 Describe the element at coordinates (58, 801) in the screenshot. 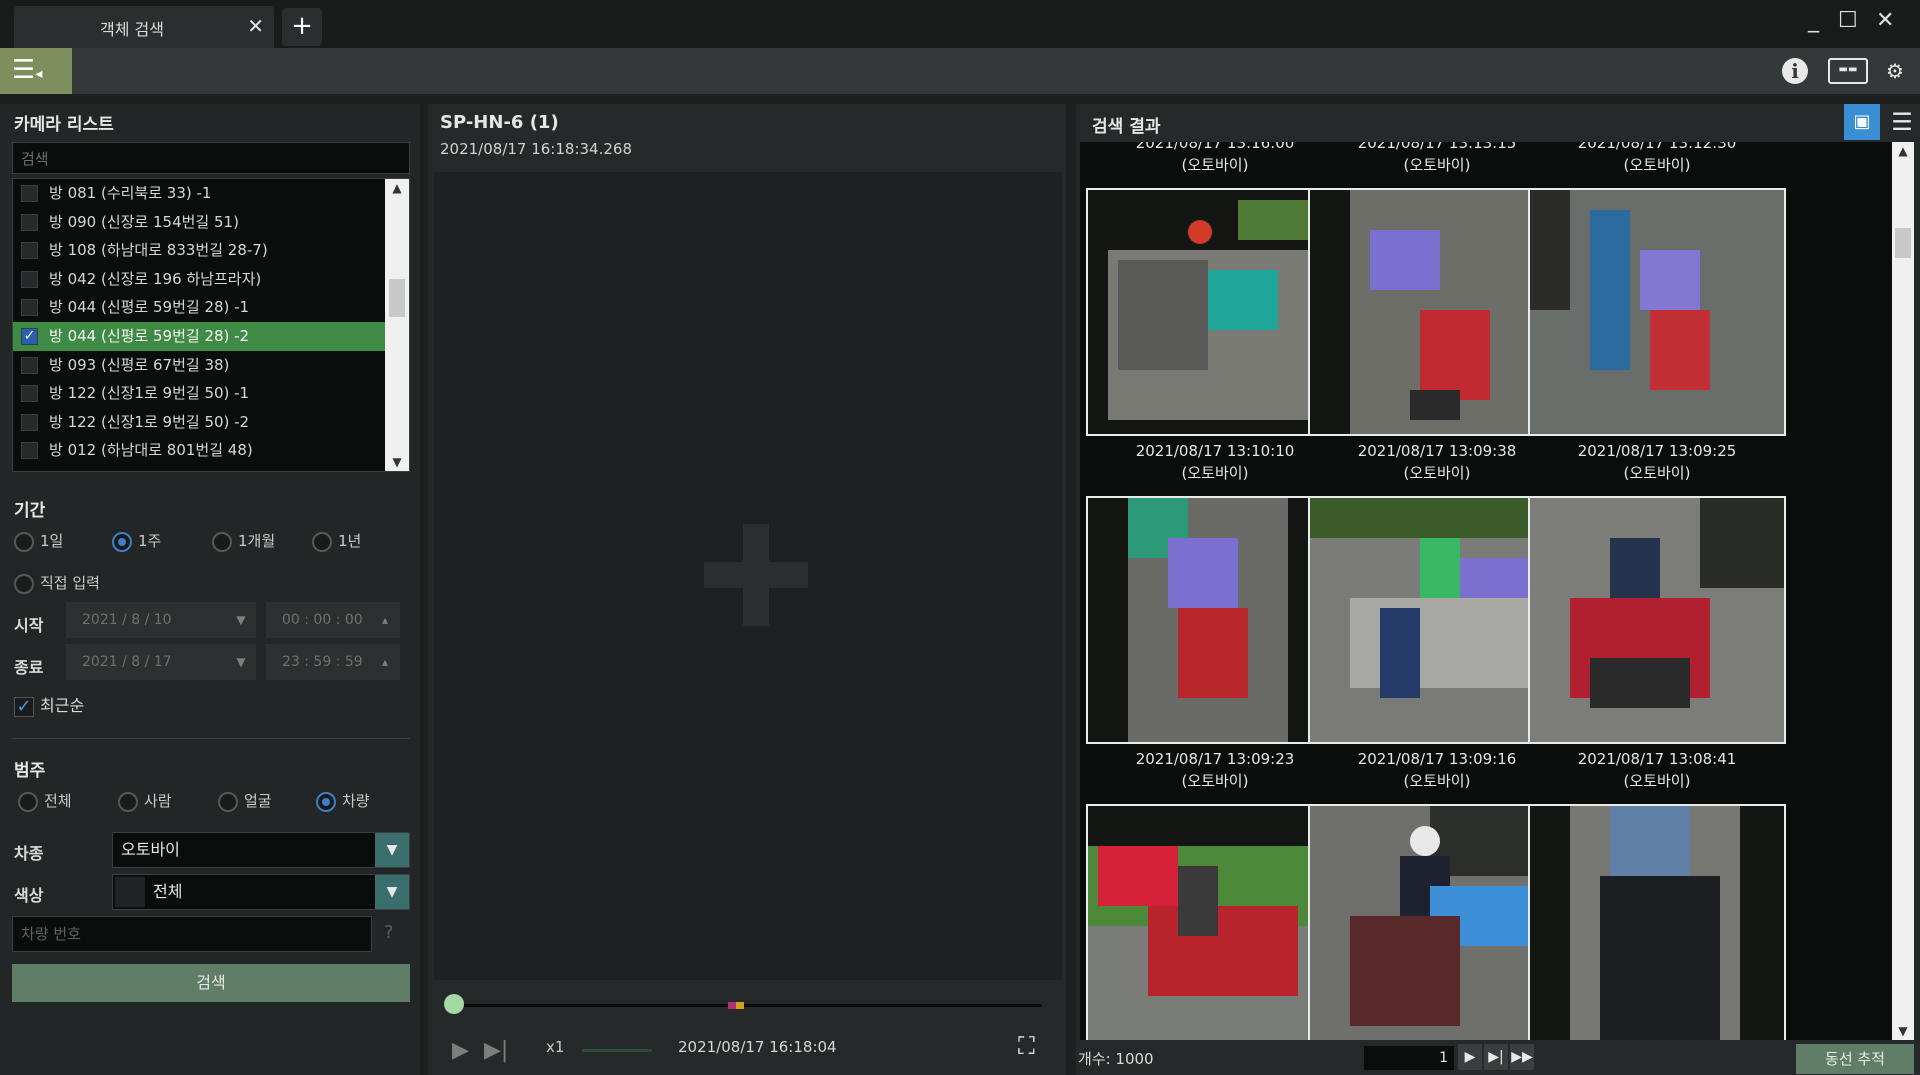

I see `radio-label: 전체` at that location.